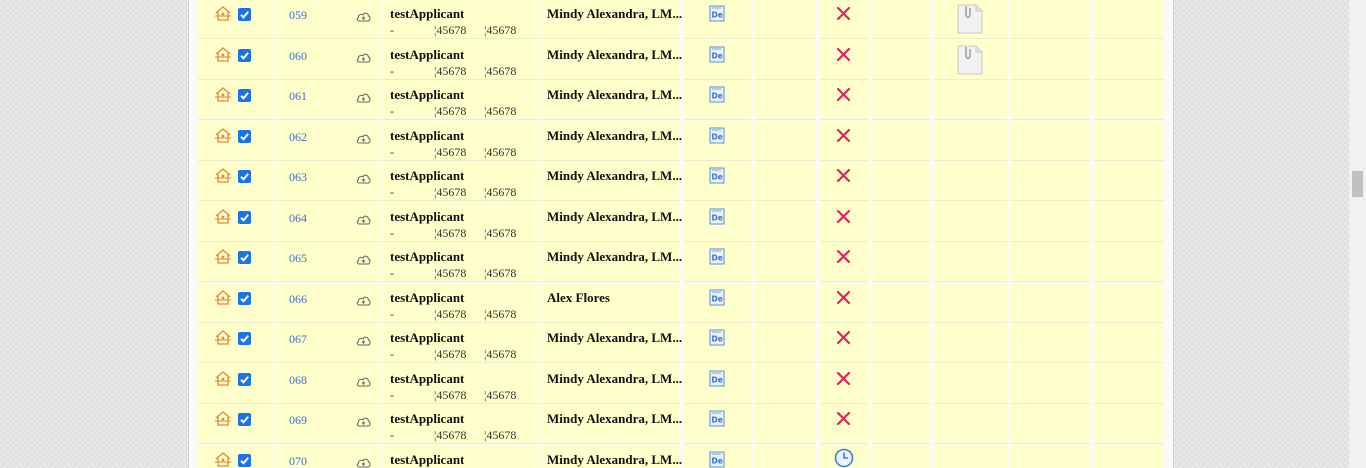  What do you see at coordinates (500, 233) in the screenshot?
I see `applicant-phone-alt: ¦45678` at bounding box center [500, 233].